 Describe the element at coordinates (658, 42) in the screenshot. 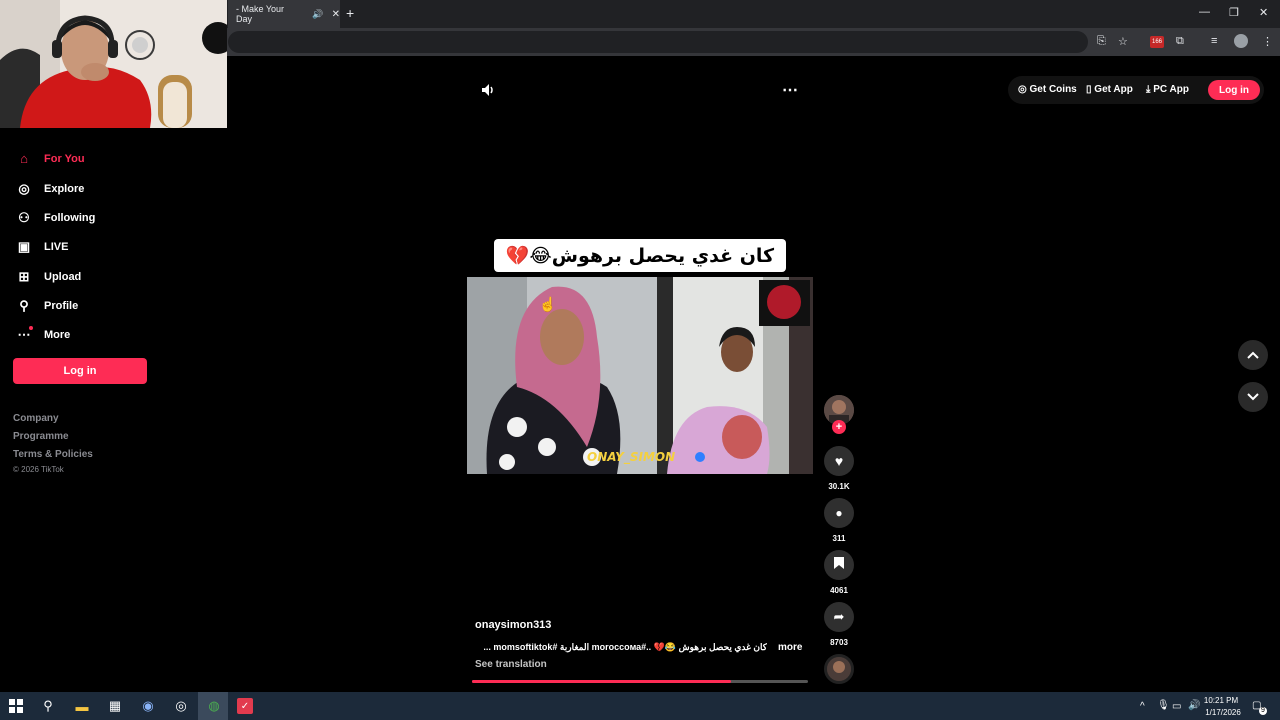

I see `address-bar` at that location.